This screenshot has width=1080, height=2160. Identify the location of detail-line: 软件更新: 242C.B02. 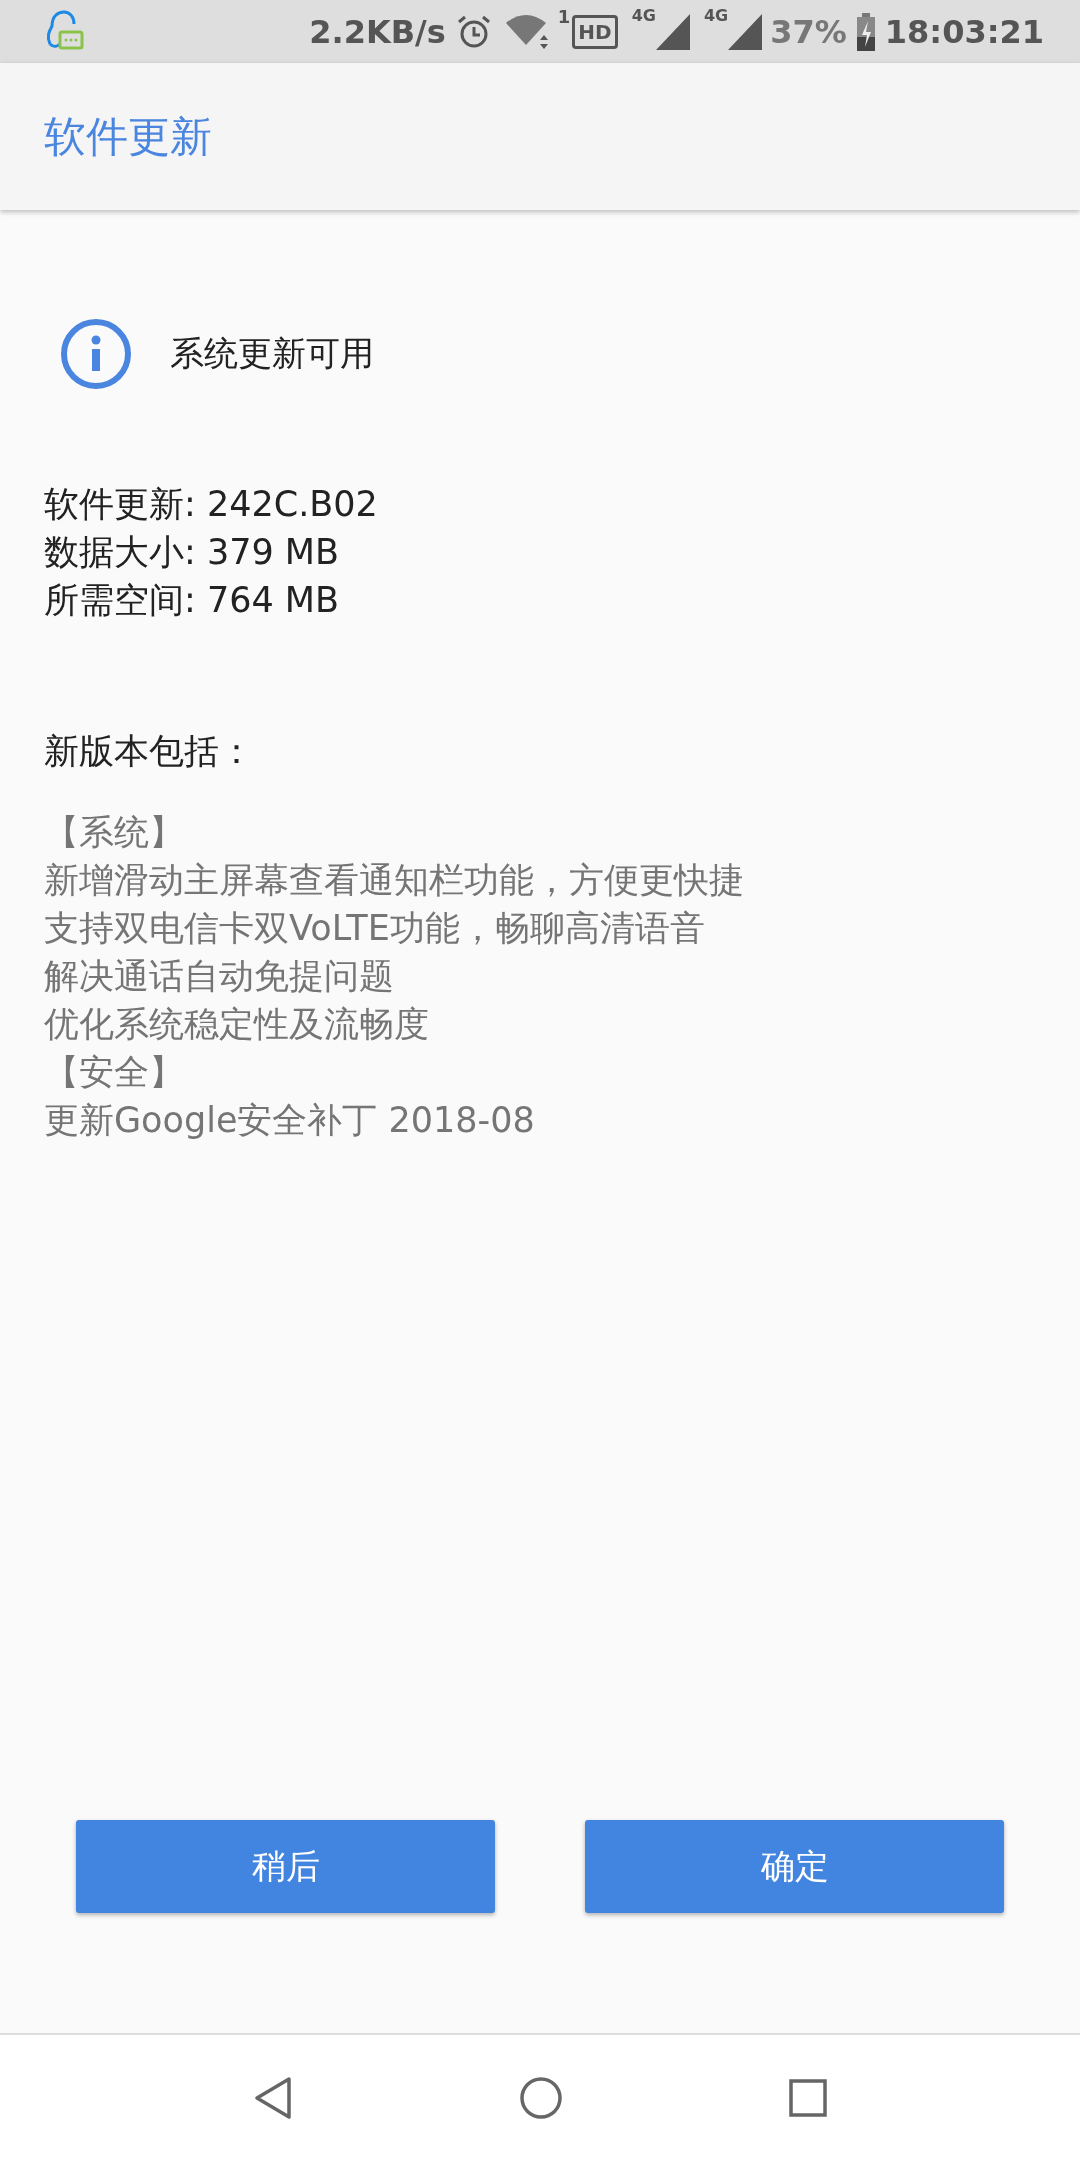
(211, 504).